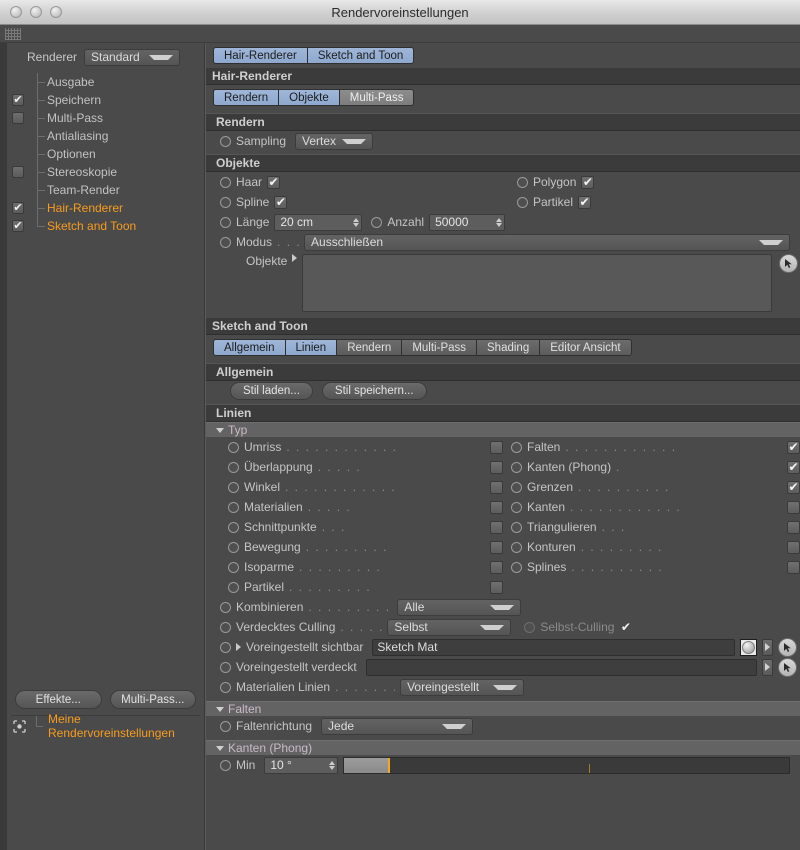  What do you see at coordinates (439, 347) in the screenshot?
I see `sketch-tab-multi-pass: Multi-Pass` at bounding box center [439, 347].